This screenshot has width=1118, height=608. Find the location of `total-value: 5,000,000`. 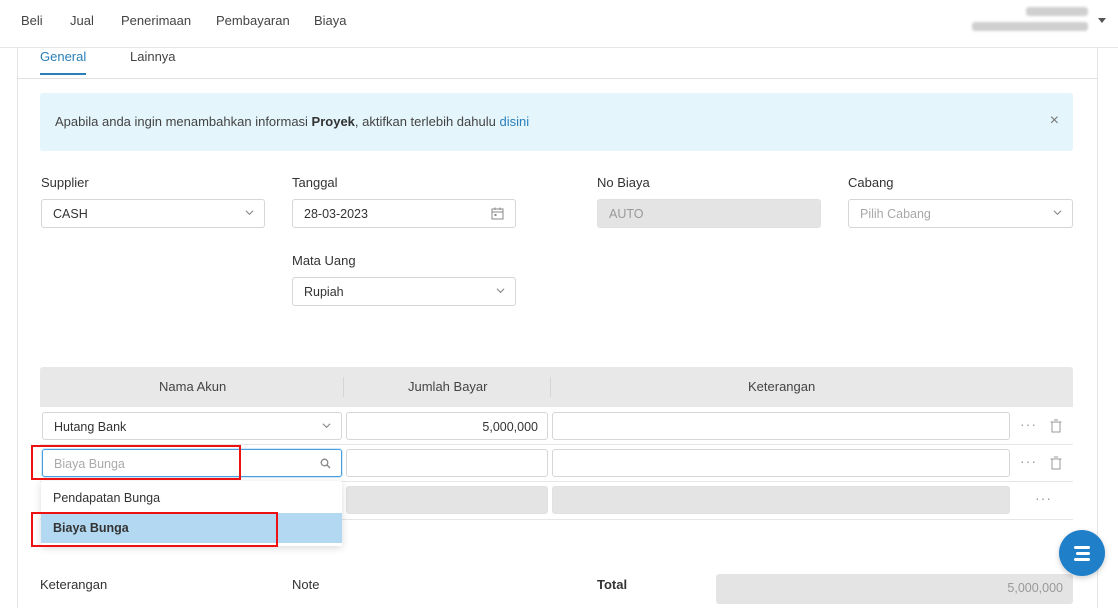

total-value: 5,000,000 is located at coordinates (1035, 588).